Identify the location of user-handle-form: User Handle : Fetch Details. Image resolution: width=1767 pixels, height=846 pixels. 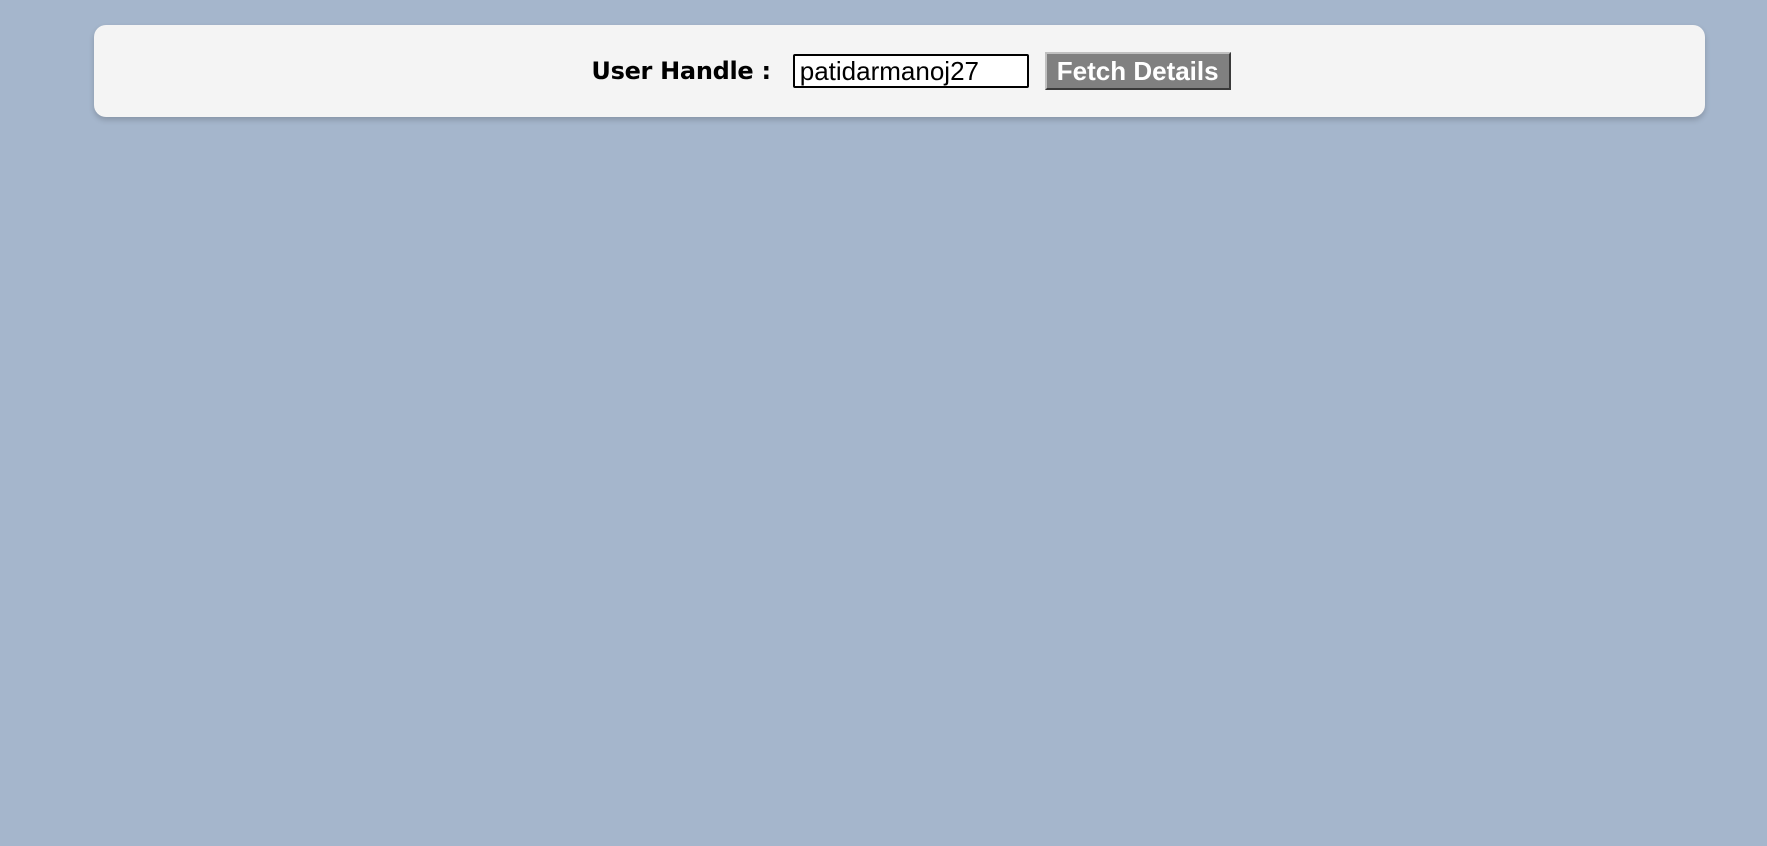
(911, 71).